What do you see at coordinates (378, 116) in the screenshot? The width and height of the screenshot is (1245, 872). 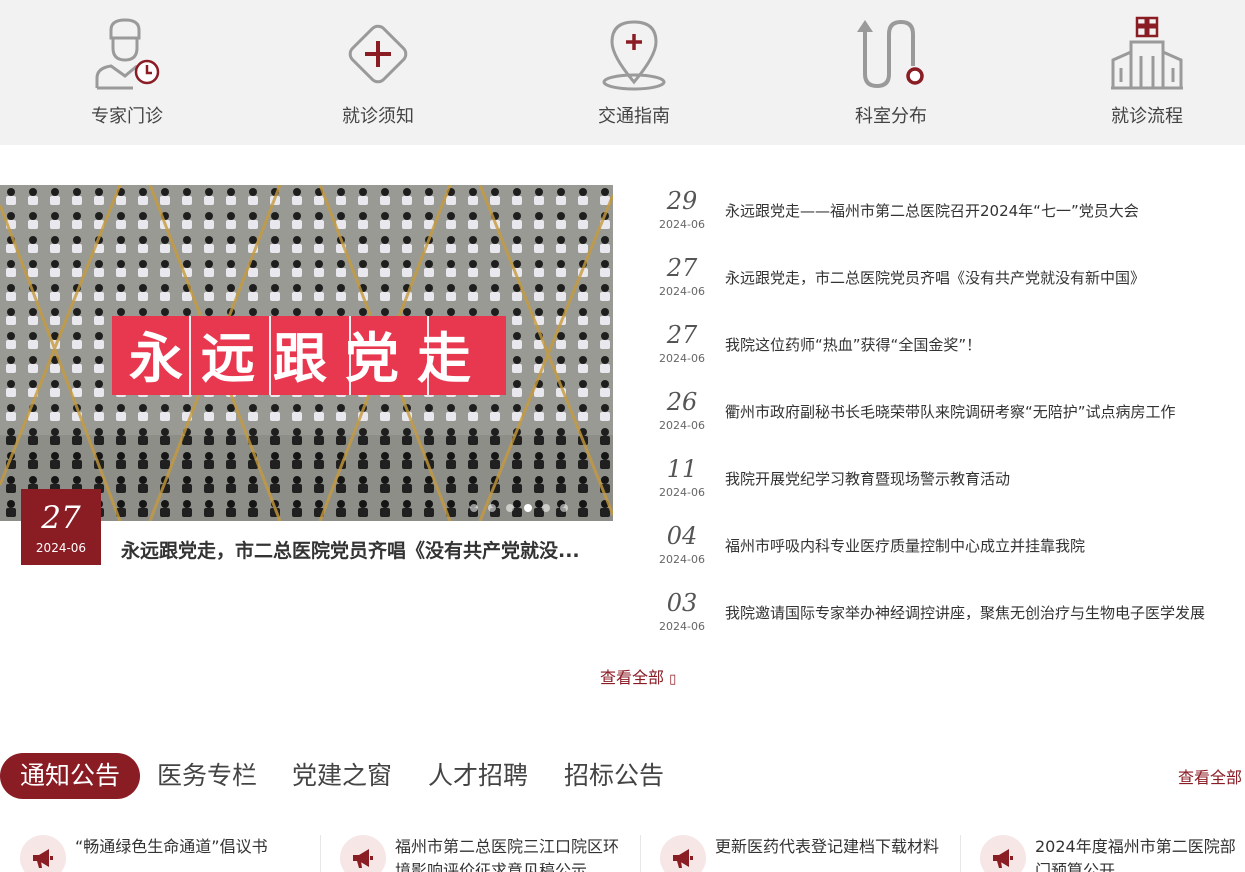 I see `quicknav-label: 就诊须知` at bounding box center [378, 116].